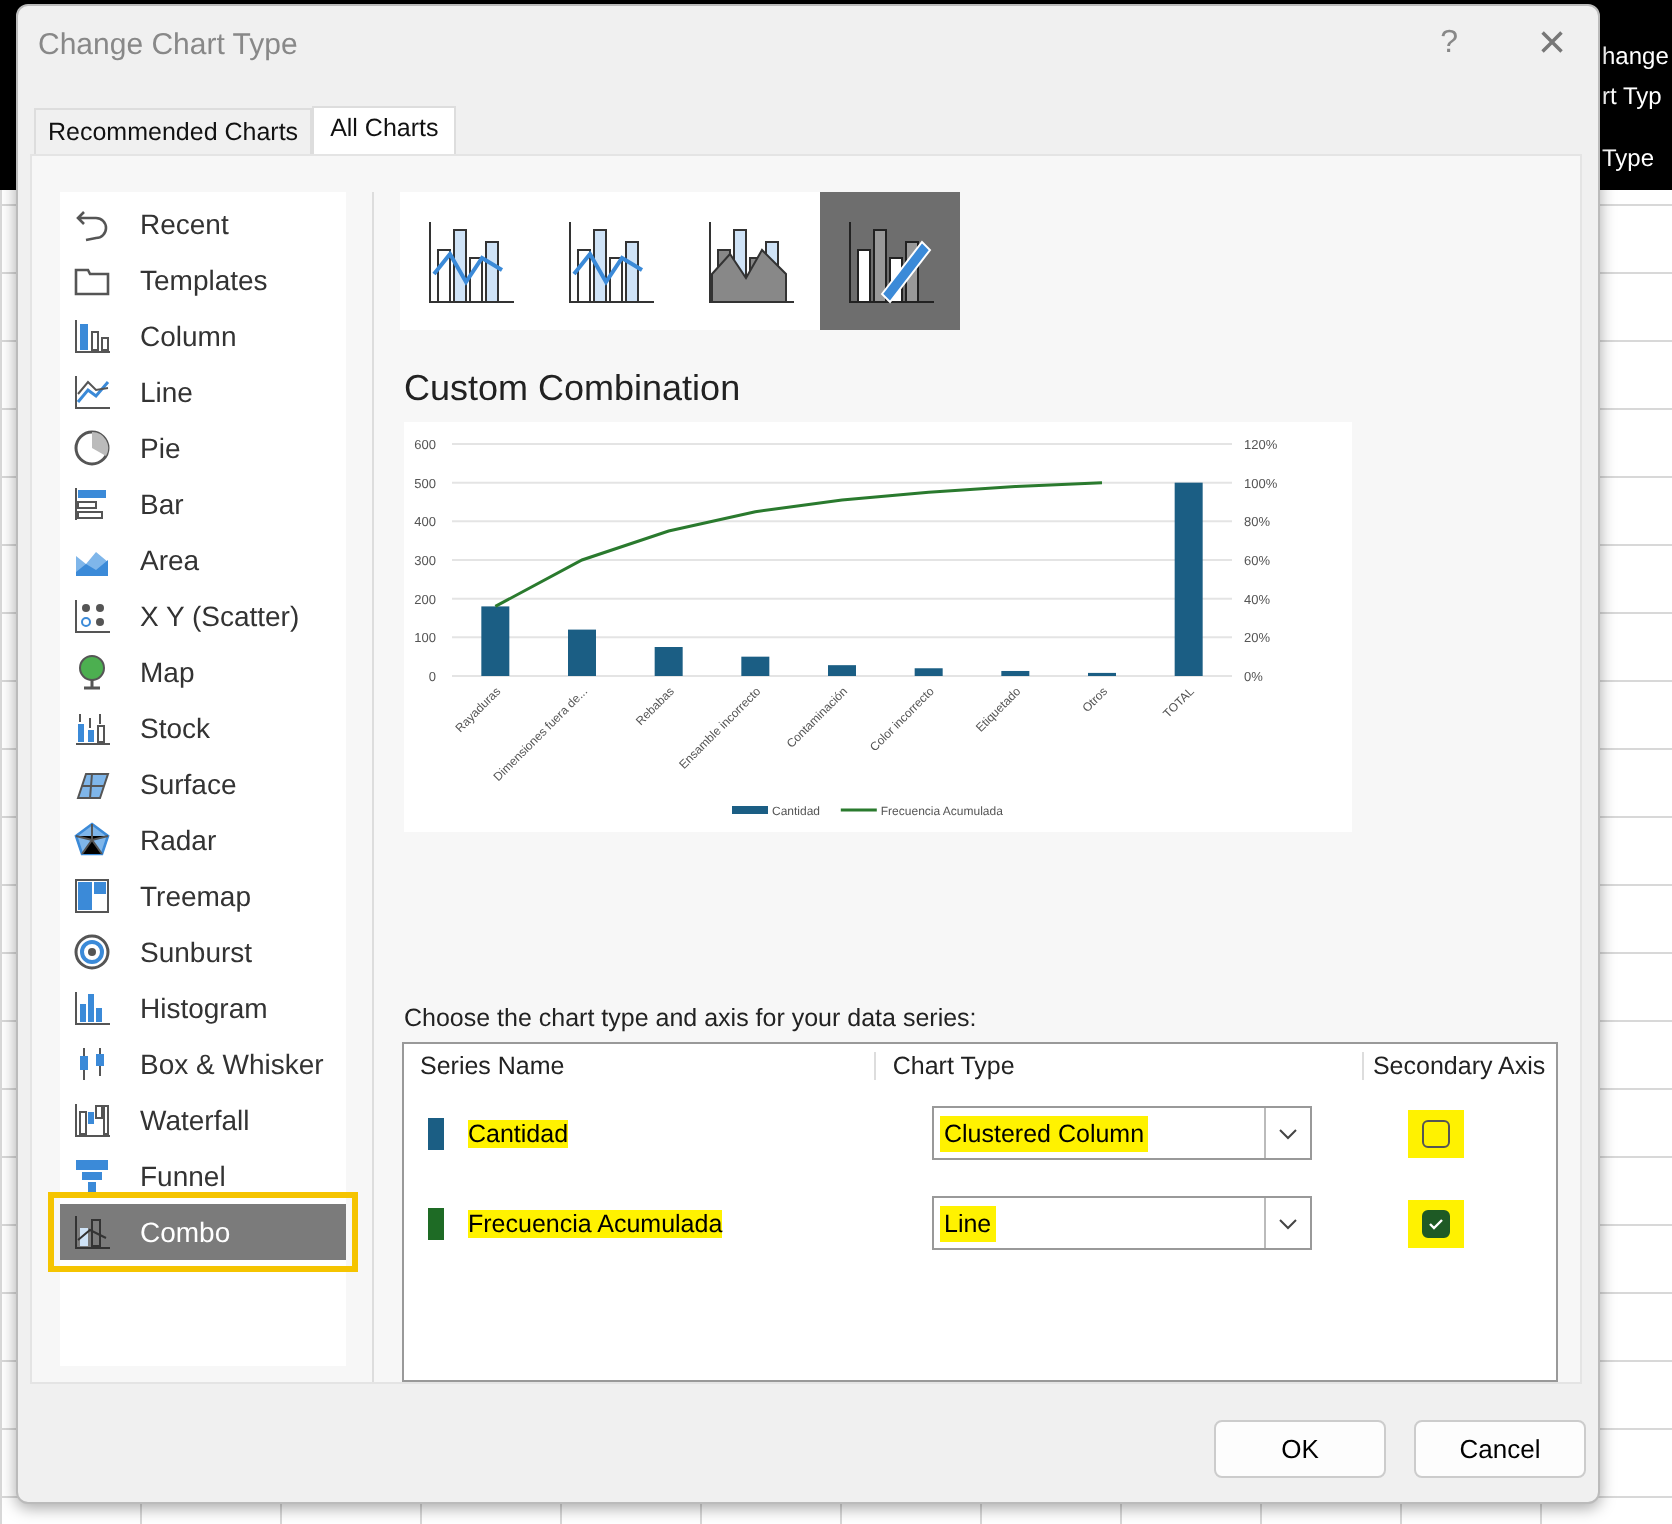  I want to click on sidebar-item: Area, so click(203, 560).